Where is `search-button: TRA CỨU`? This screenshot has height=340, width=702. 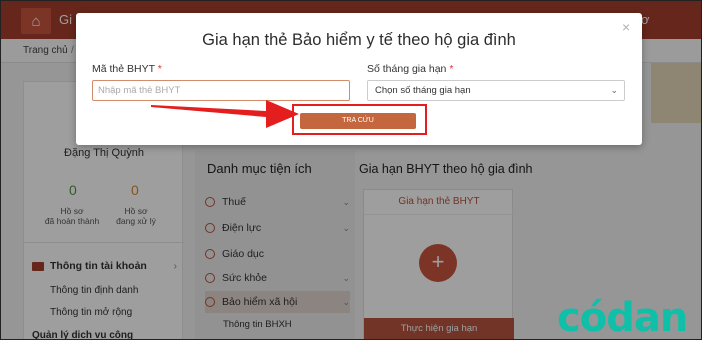 search-button: TRA CỨU is located at coordinates (358, 121).